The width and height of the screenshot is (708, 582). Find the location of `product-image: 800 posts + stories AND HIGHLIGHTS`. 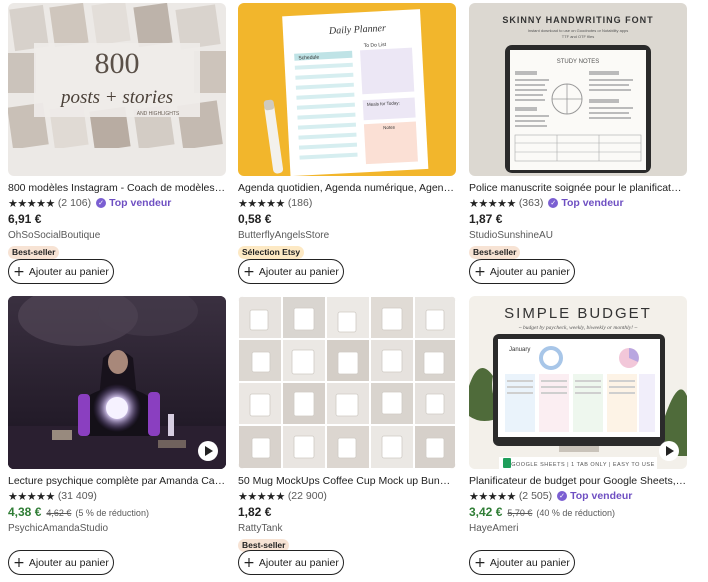

product-image: 800 posts + stories AND HIGHLIGHTS is located at coordinates (117, 89).